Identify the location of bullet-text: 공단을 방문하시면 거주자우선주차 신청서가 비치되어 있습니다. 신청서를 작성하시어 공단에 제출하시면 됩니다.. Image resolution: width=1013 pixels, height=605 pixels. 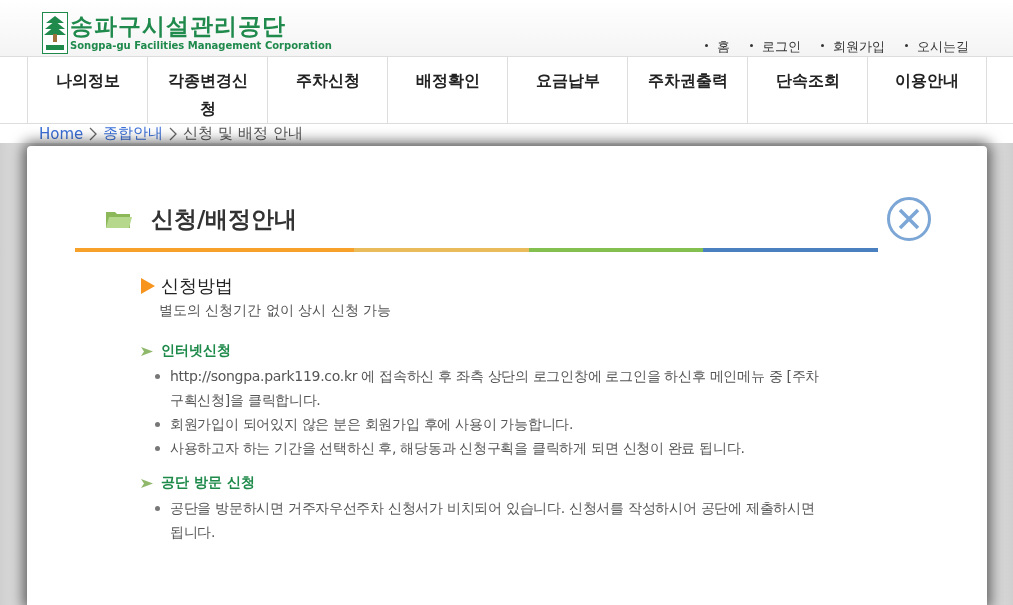
(493, 520).